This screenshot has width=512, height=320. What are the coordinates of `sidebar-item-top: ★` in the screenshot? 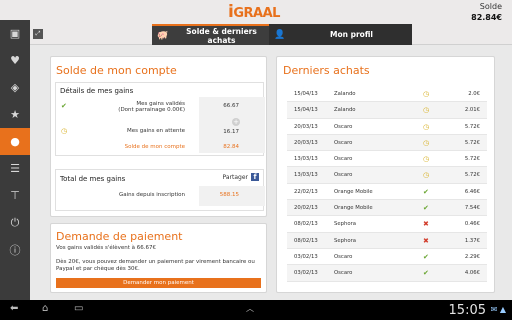 It's located at (15, 114).